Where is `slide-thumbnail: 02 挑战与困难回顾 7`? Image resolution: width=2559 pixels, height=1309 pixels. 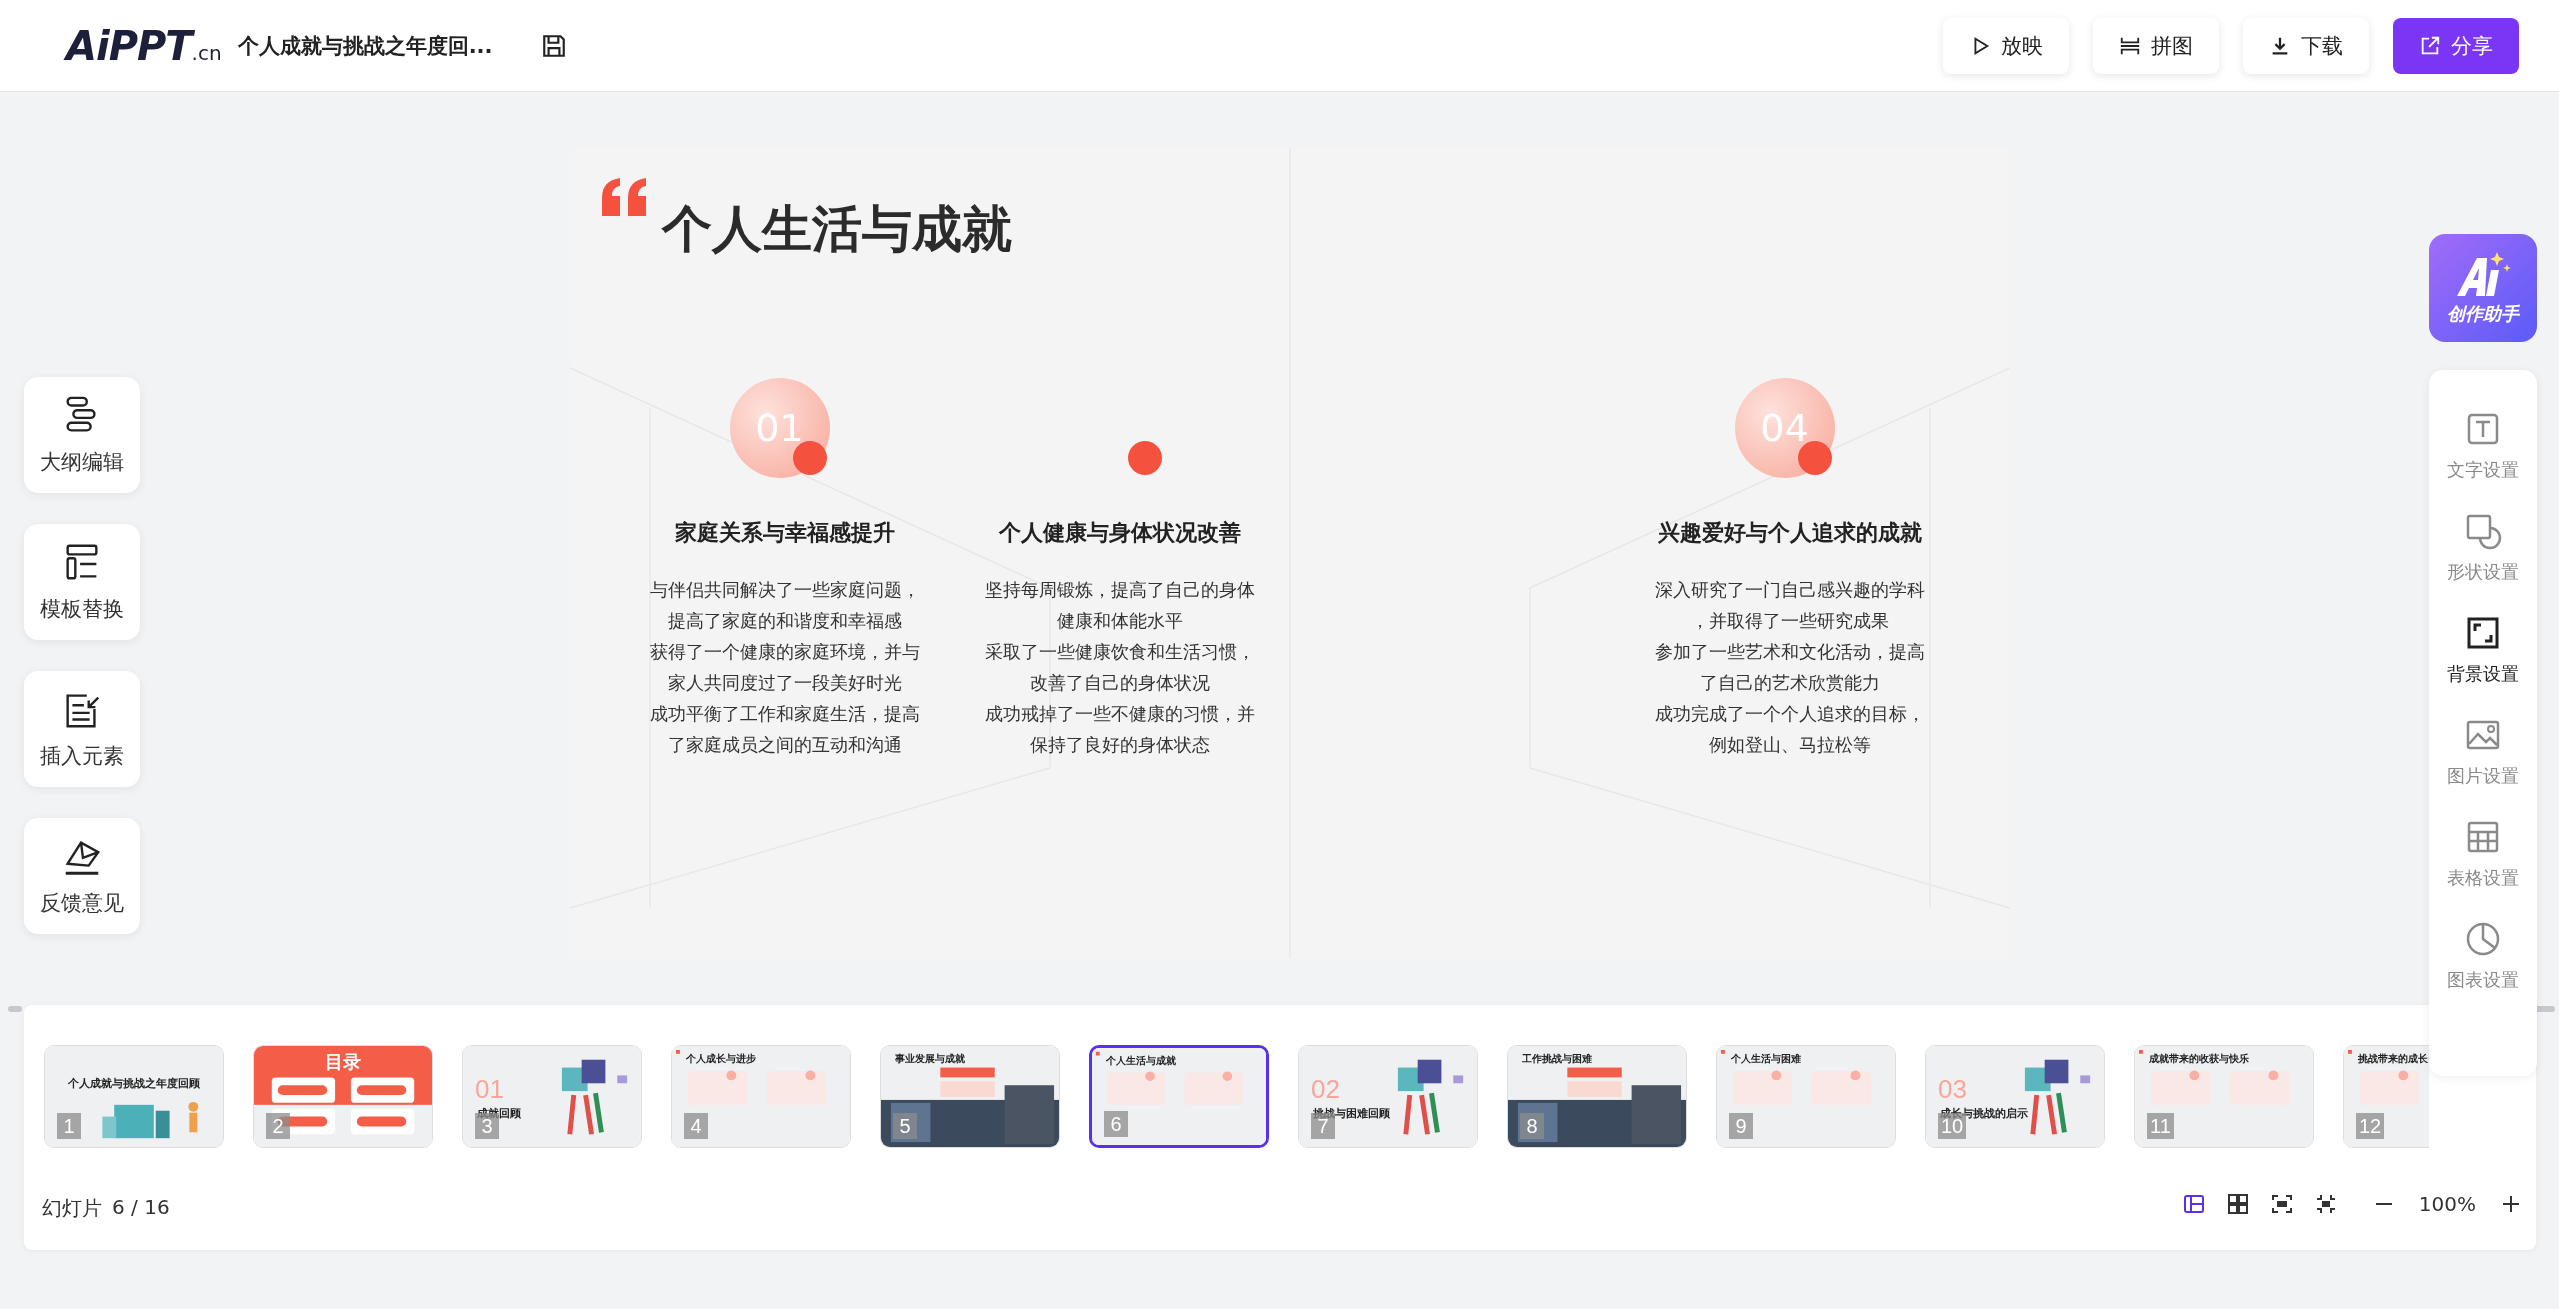 slide-thumbnail: 02 挑战与困难回顾 7 is located at coordinates (1388, 1096).